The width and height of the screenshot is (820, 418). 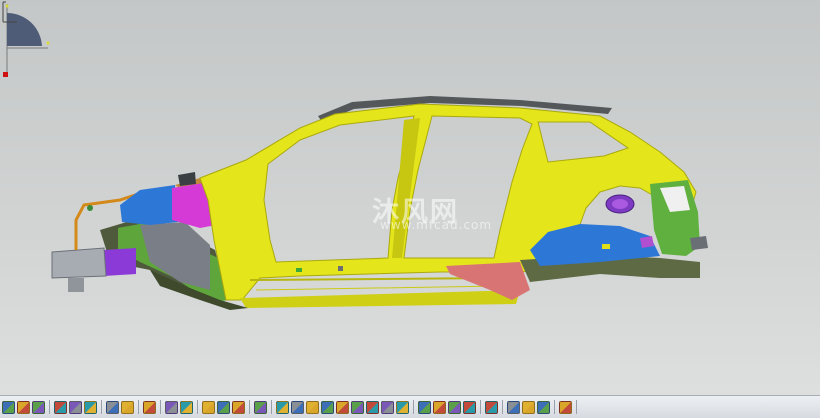 I want to click on bumper-bracket, so click(x=79, y=263).